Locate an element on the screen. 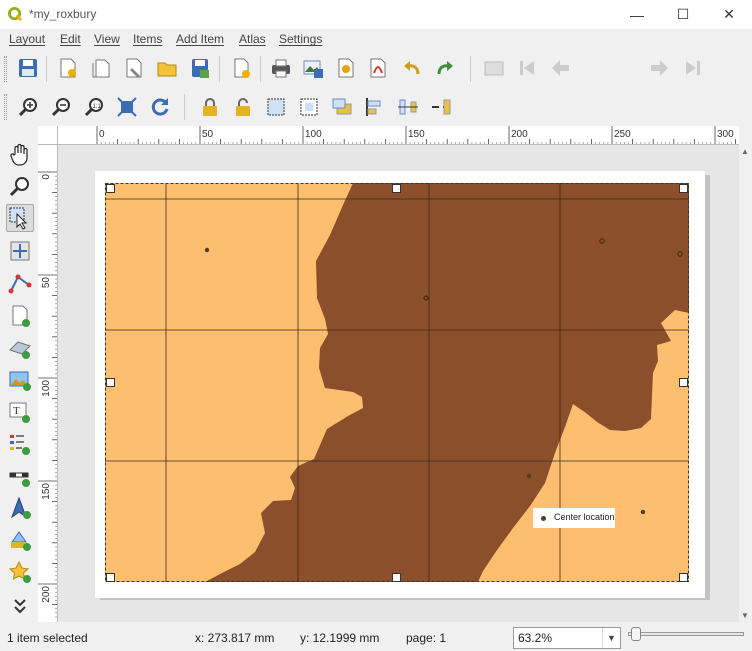 The height and width of the screenshot is (651, 752). export-pdf-button is located at coordinates (378, 68).